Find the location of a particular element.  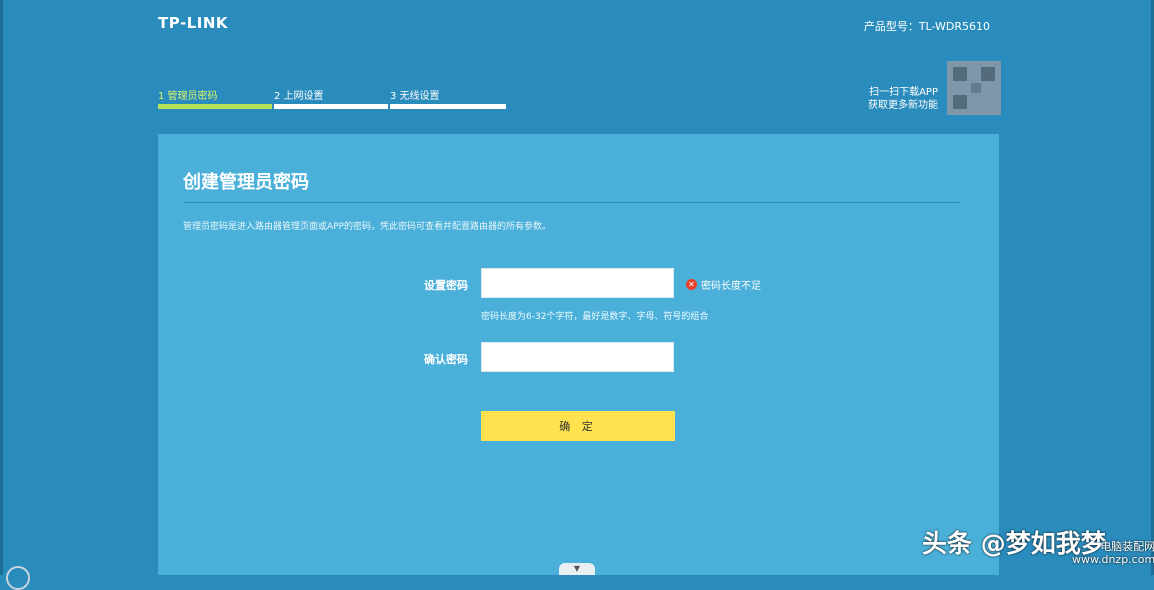

scroll-down-tab: ▼ is located at coordinates (577, 569).